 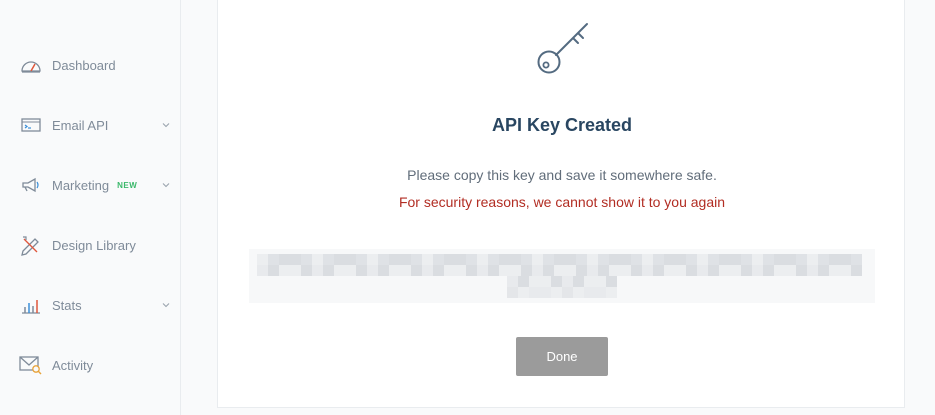 What do you see at coordinates (90, 65) in the screenshot?
I see `sidebar-item-dashboard: Dashboard` at bounding box center [90, 65].